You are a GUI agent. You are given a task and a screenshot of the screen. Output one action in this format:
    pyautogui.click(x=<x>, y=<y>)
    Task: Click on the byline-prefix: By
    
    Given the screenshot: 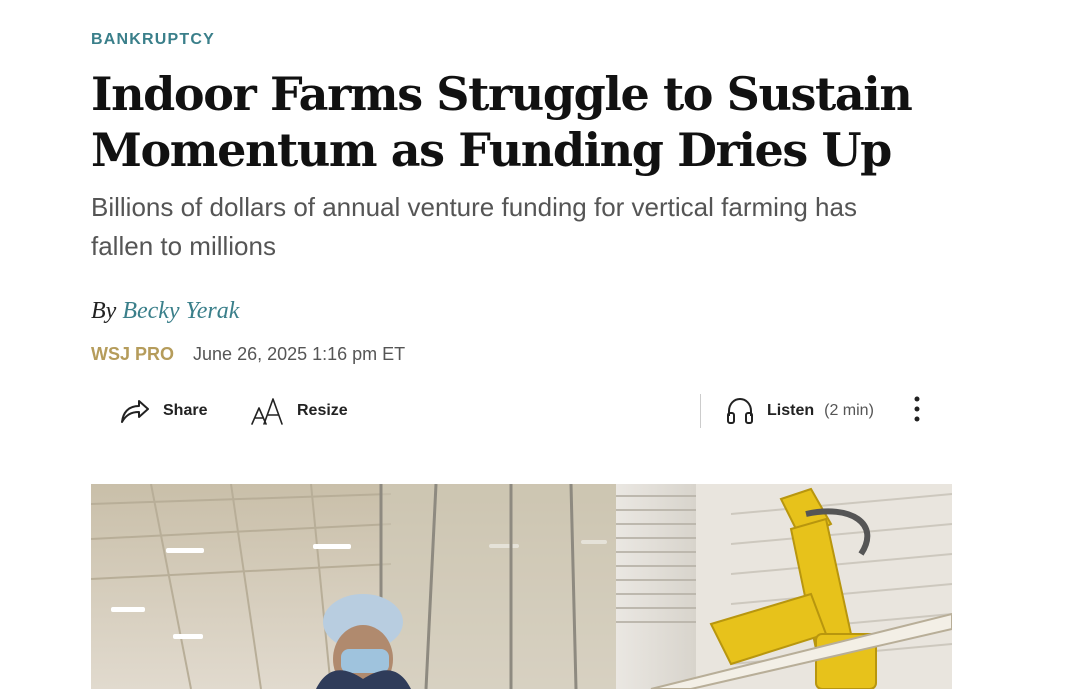 What is the action you would take?
    pyautogui.click(x=104, y=311)
    